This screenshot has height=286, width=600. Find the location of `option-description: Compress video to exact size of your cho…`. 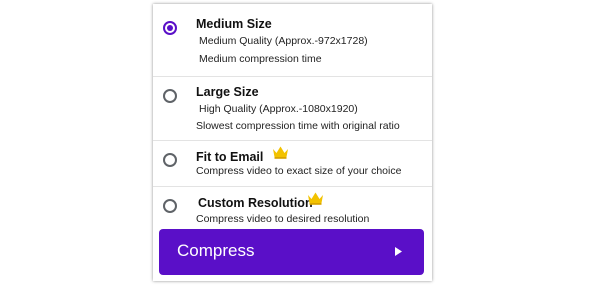

option-description: Compress video to exact size of your cho… is located at coordinates (299, 171).